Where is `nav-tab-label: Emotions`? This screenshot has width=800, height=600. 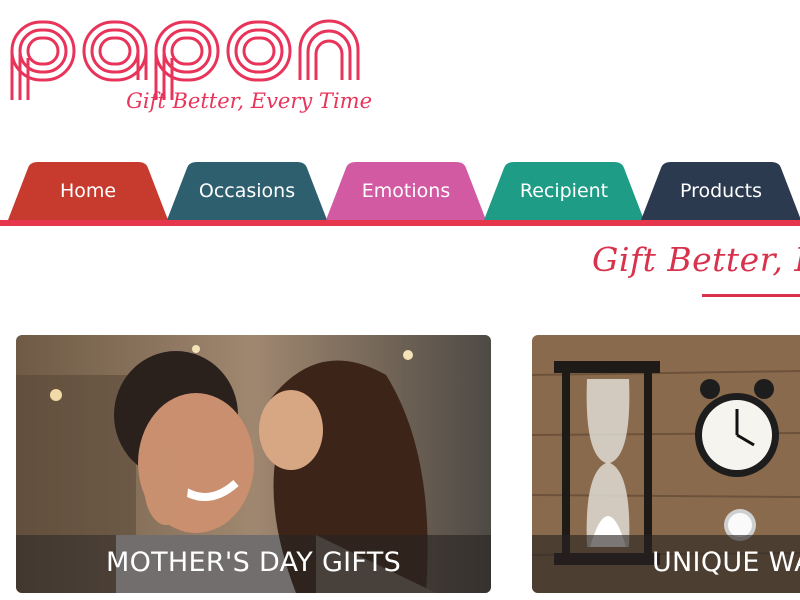 nav-tab-label: Emotions is located at coordinates (406, 191).